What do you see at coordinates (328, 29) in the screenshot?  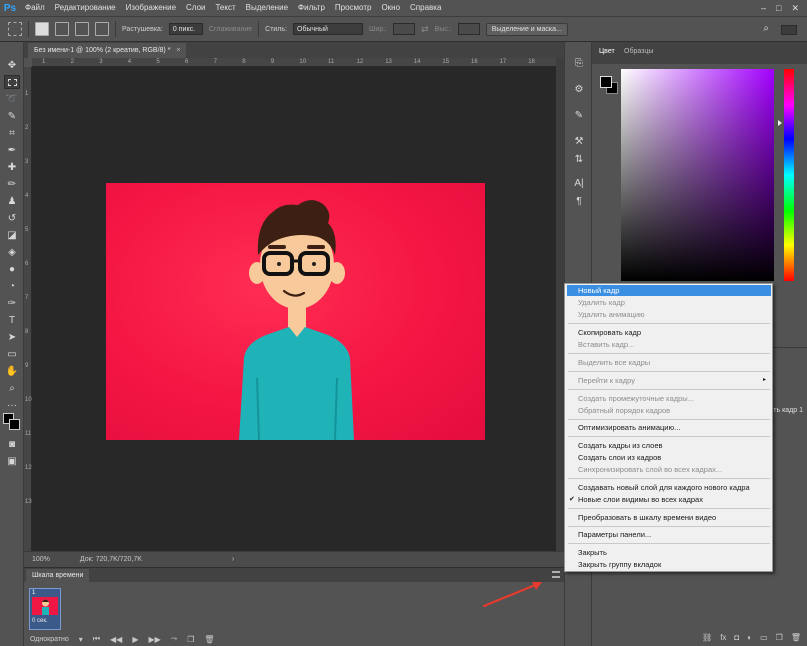 I see `style-select: Обычный` at bounding box center [328, 29].